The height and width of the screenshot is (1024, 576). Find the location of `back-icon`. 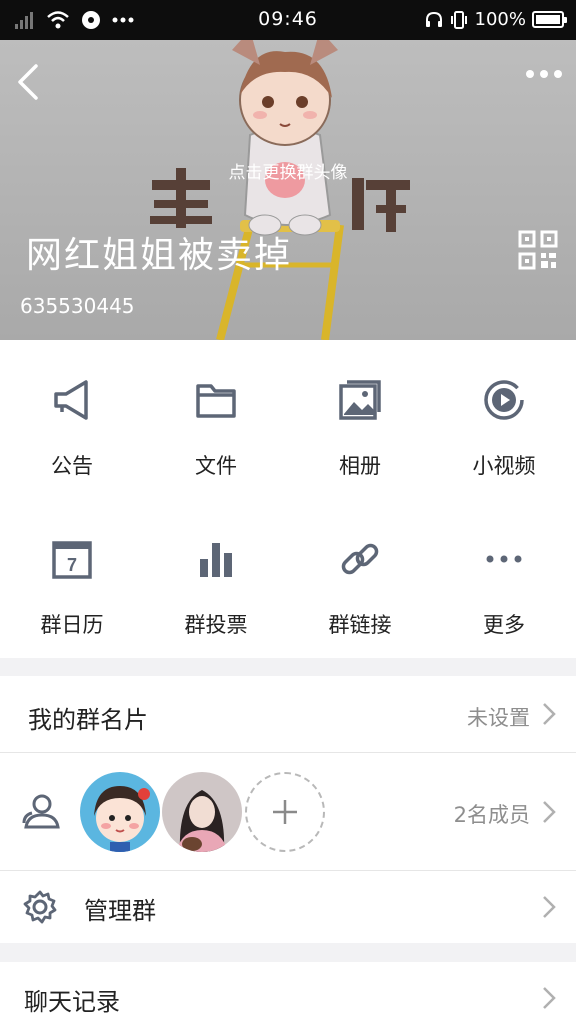

back-icon is located at coordinates (28, 82).